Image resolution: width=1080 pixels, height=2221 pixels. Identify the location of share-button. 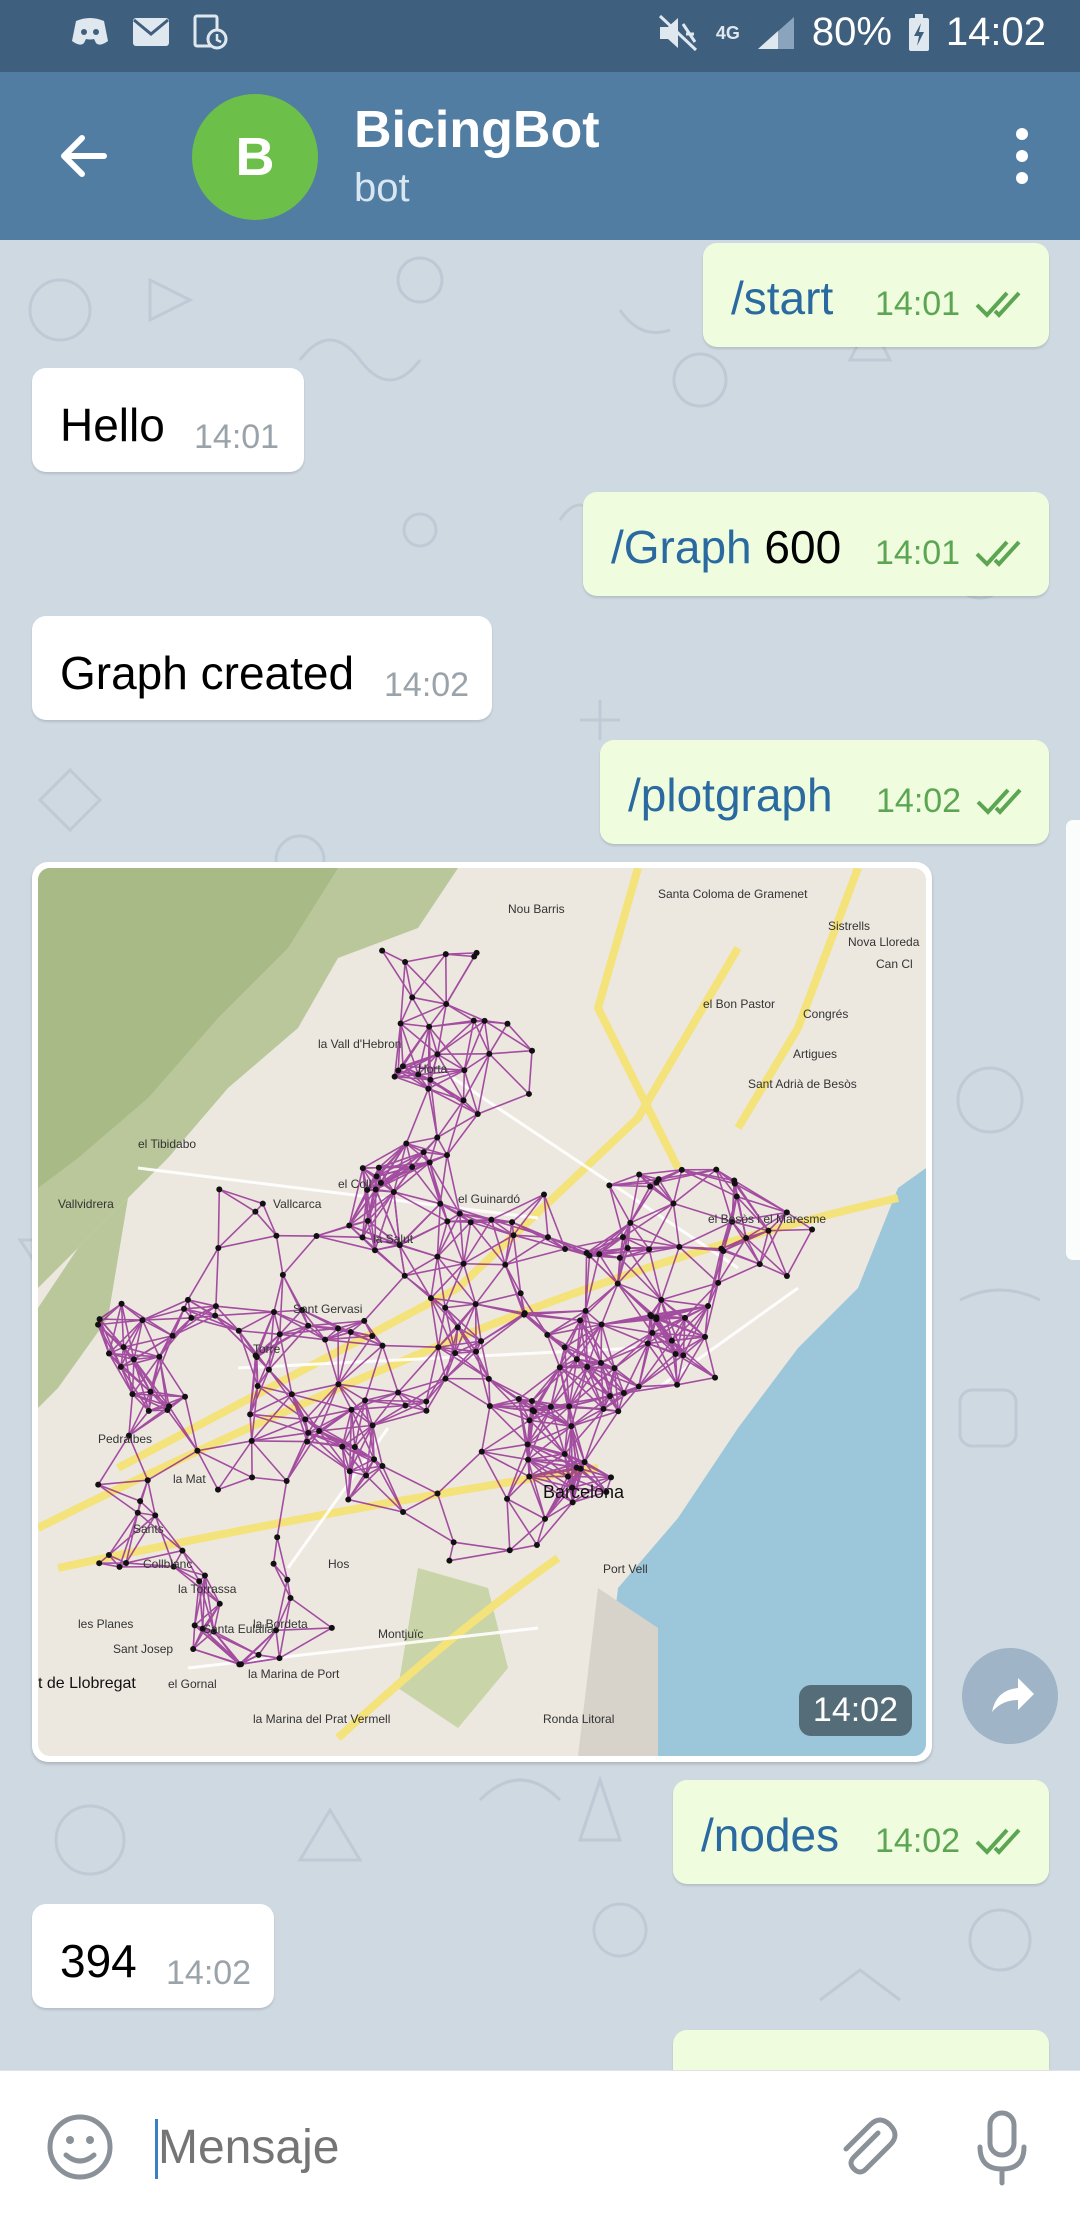
(1010, 1696).